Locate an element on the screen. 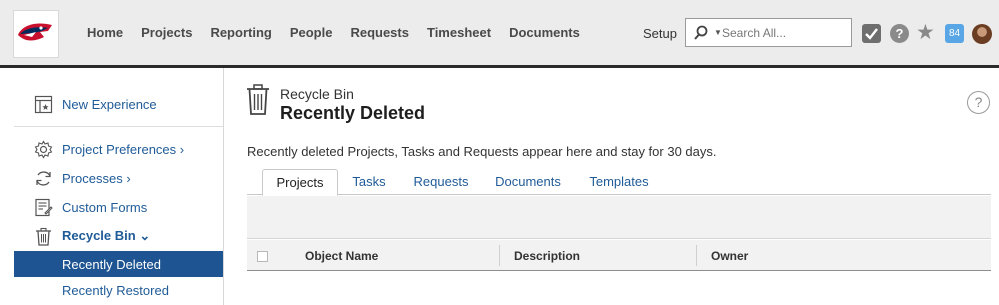 Image resolution: width=999 pixels, height=305 pixels. select-all-checkbox is located at coordinates (262, 256).